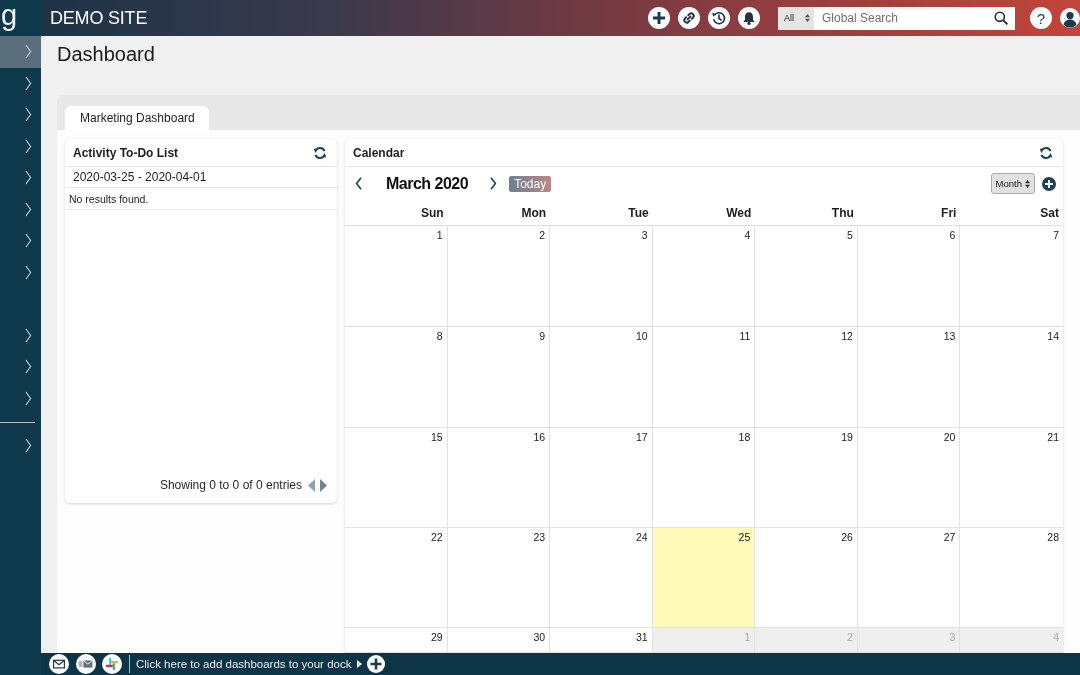  What do you see at coordinates (601, 377) in the screenshot?
I see `day-cell: 10` at bounding box center [601, 377].